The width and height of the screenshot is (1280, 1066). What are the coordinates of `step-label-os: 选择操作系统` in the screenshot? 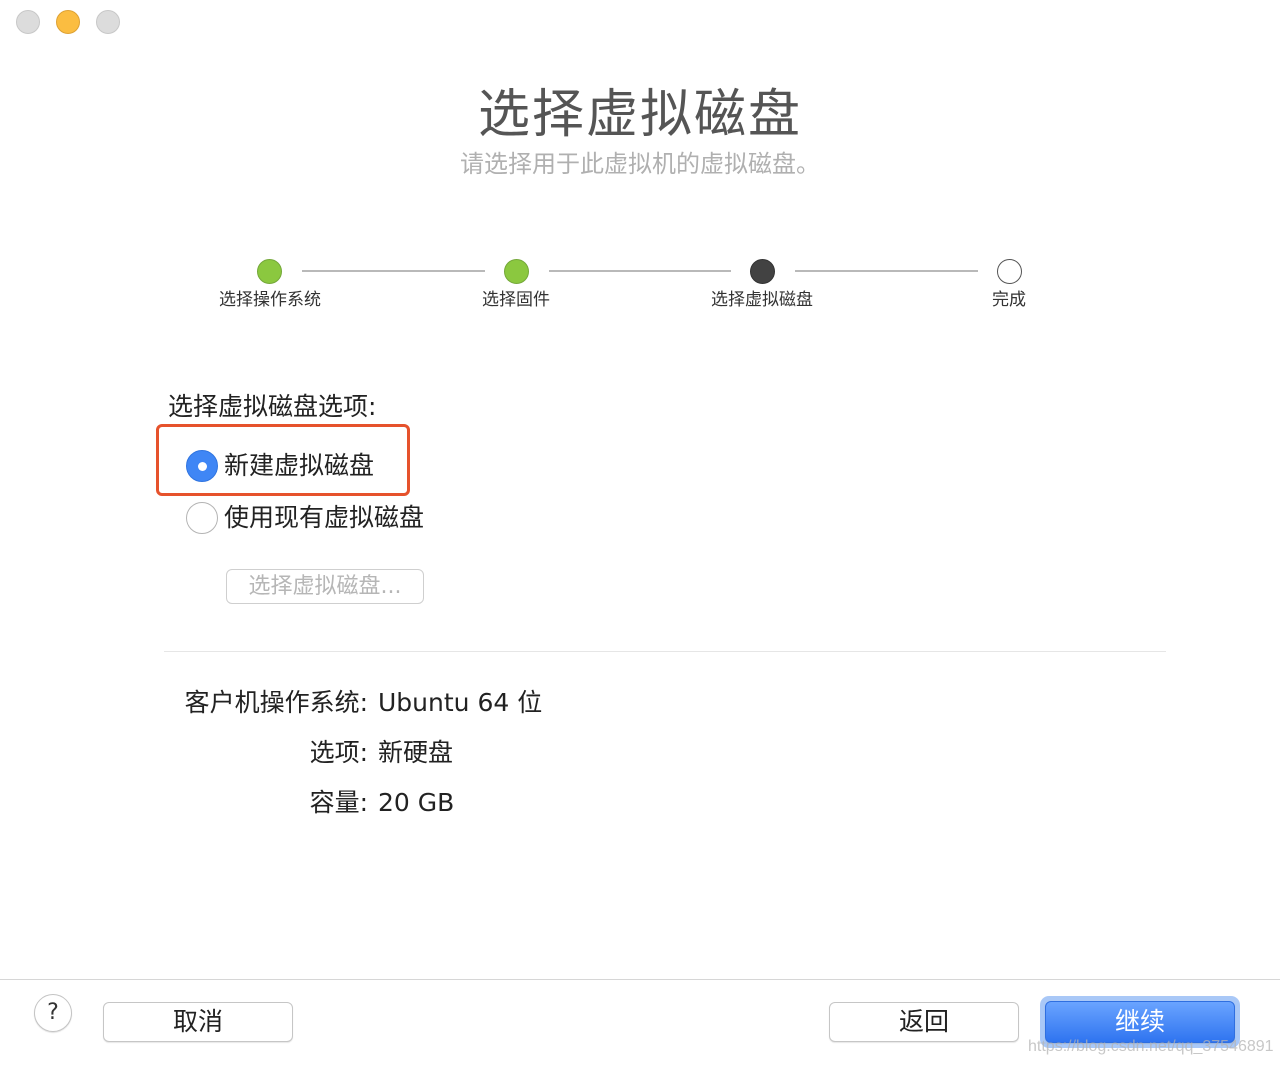 It's located at (270, 300).